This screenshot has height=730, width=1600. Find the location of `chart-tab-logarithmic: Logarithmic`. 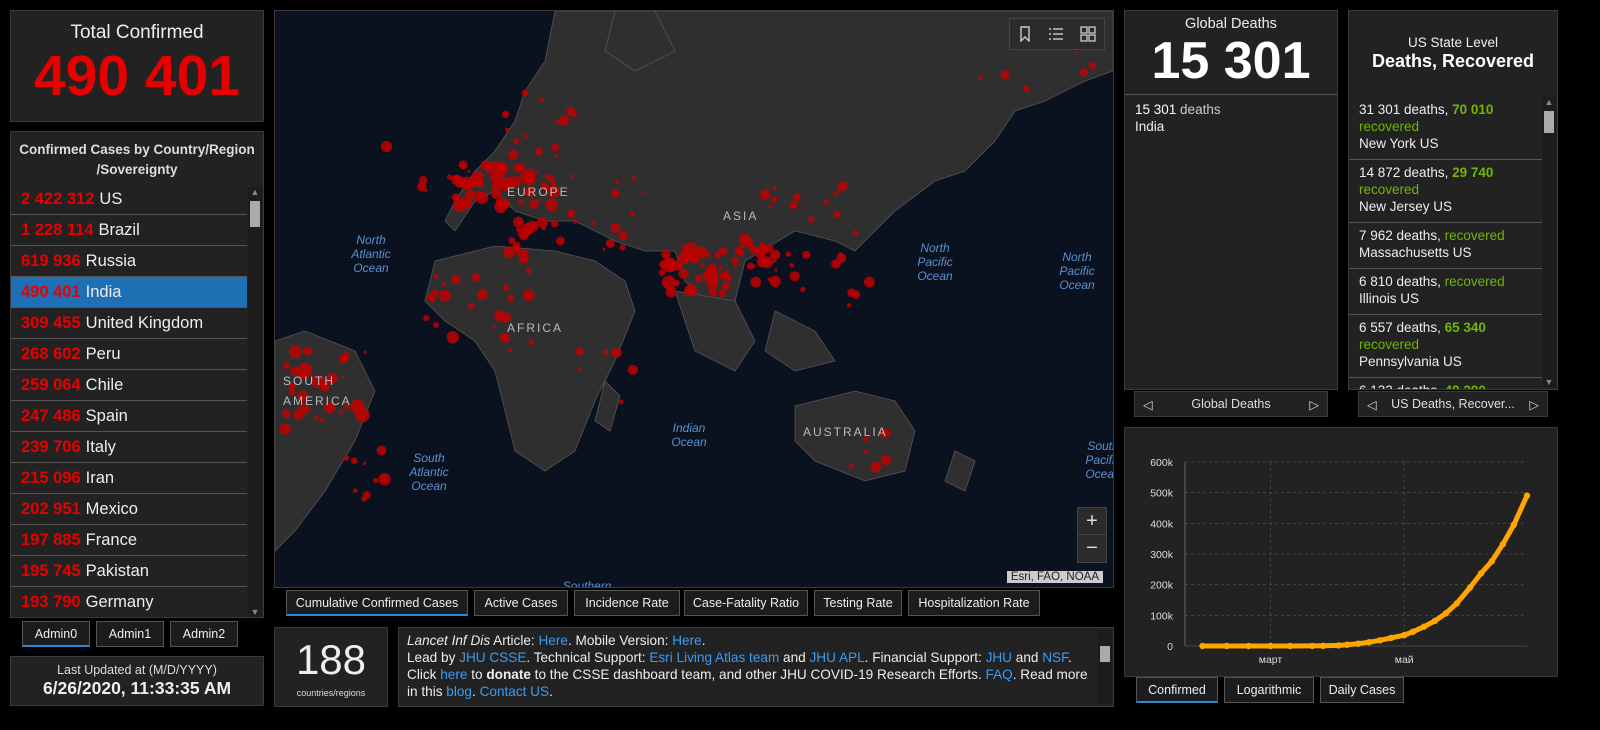

chart-tab-logarithmic: Logarithmic is located at coordinates (1269, 690).